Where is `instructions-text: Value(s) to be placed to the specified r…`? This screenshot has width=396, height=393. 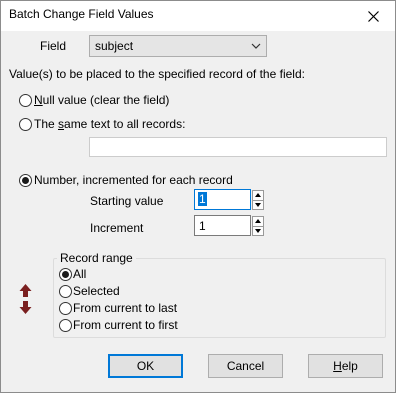
instructions-text: Value(s) to be placed to the specified r… is located at coordinates (157, 74).